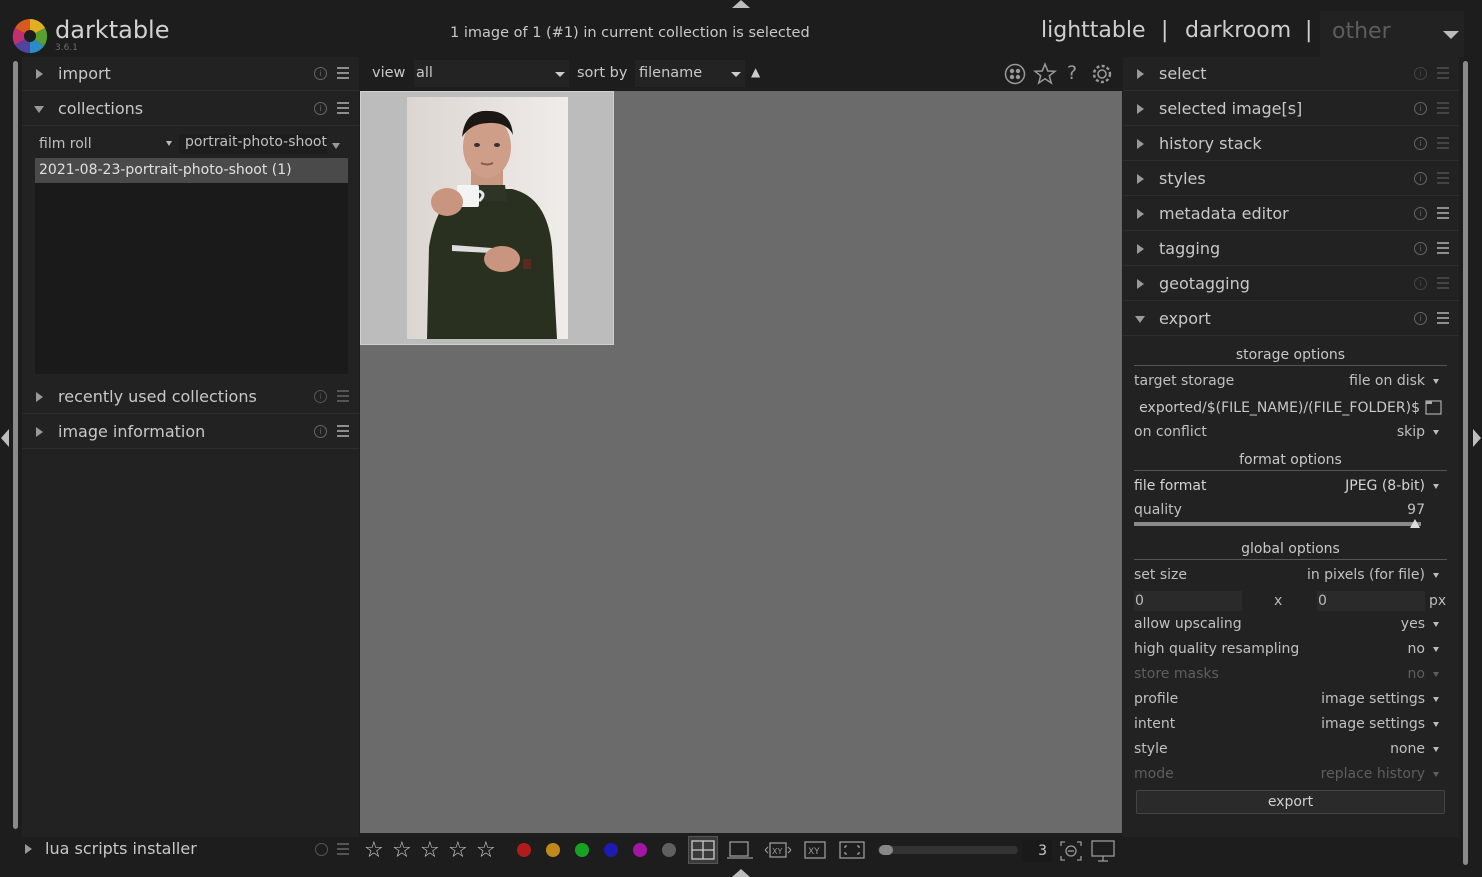 The image size is (1482, 877). What do you see at coordinates (1290, 701) in the screenshot?
I see `profile-select: profile image settings` at bounding box center [1290, 701].